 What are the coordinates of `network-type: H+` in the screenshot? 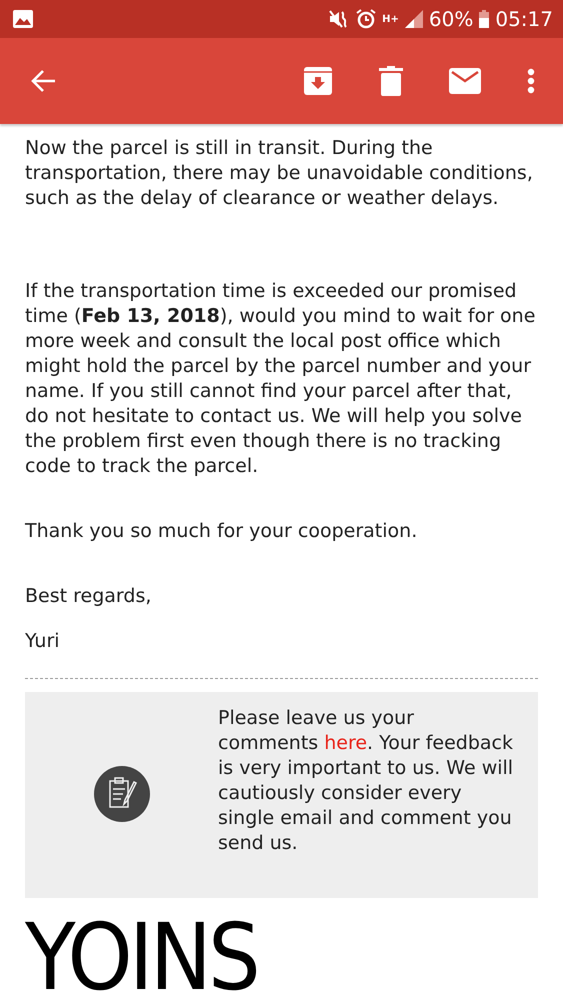 It's located at (390, 19).